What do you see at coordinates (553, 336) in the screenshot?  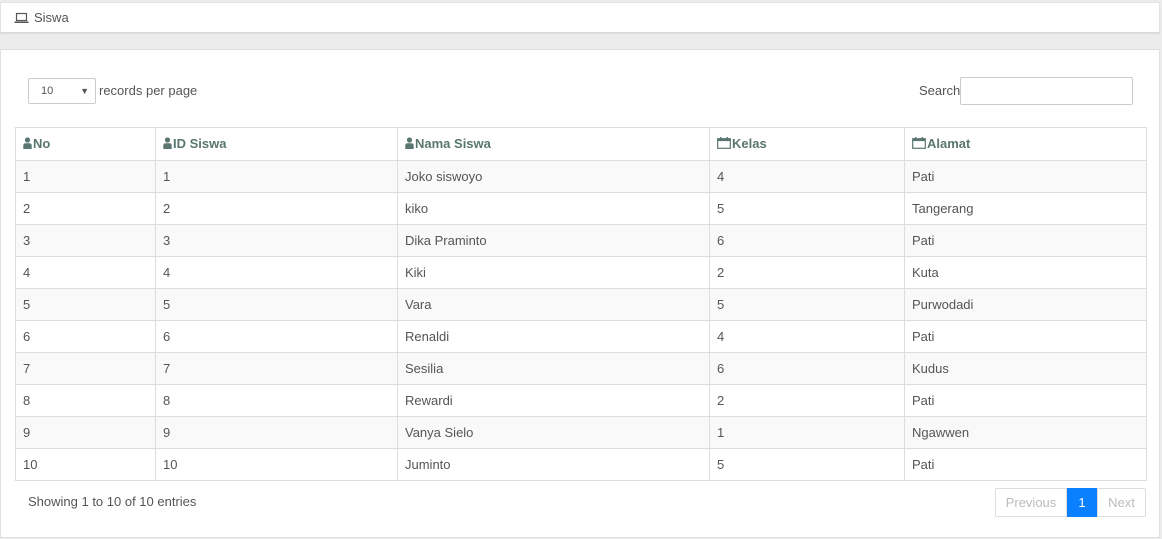 I see `table-cell: Renaldi` at bounding box center [553, 336].